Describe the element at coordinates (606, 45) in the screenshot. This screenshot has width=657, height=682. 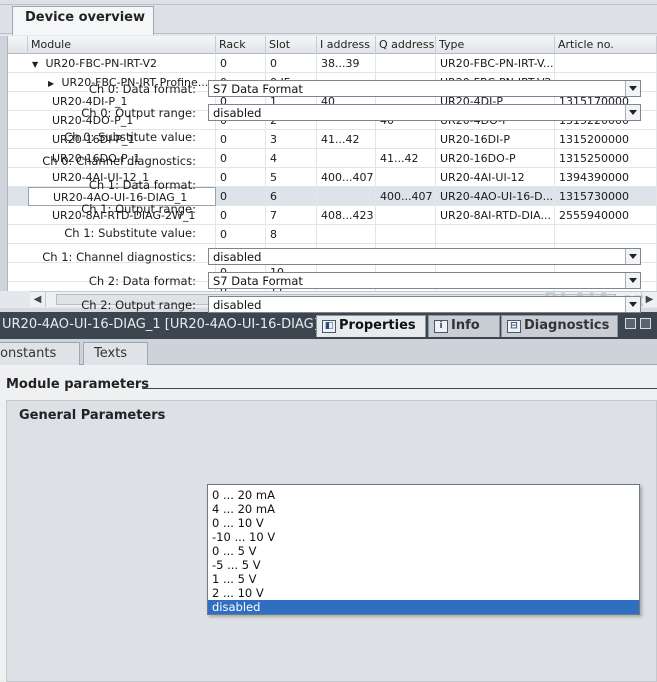
I see `column-header-article: Article no.` at that location.